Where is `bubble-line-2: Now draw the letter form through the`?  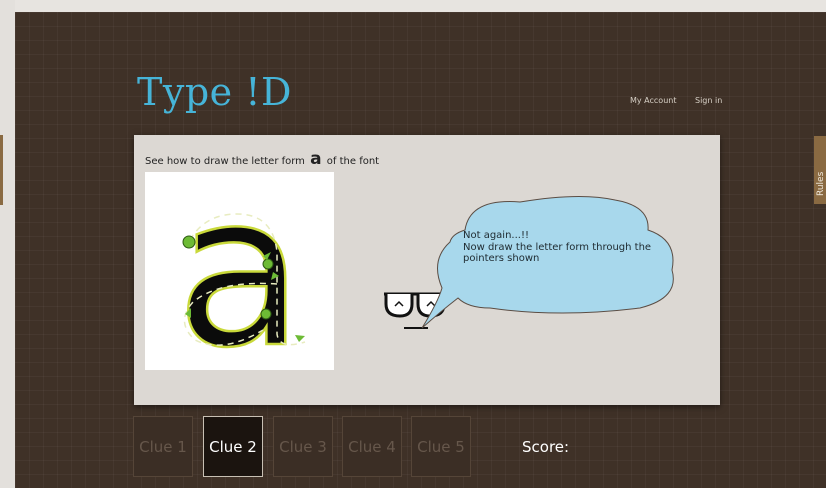
bubble-line-2: Now draw the letter form through the is located at coordinates (557, 247).